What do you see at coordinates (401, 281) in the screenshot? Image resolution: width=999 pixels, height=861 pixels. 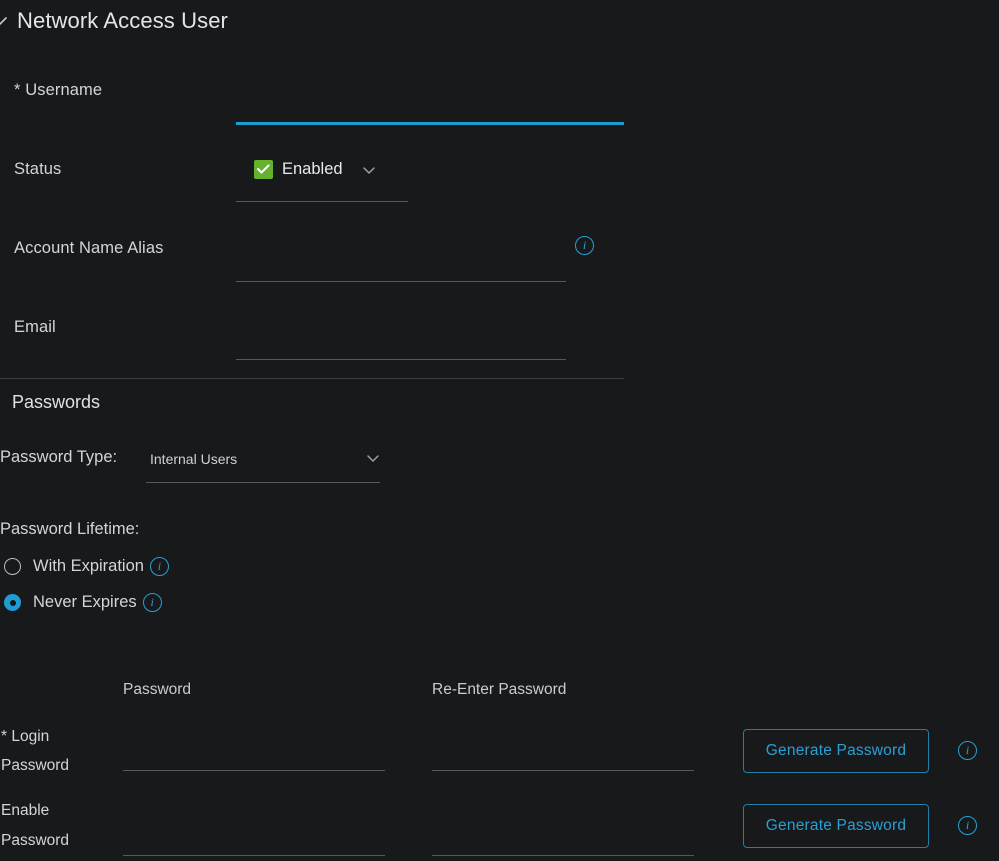 I see `account-name-alias-underline` at bounding box center [401, 281].